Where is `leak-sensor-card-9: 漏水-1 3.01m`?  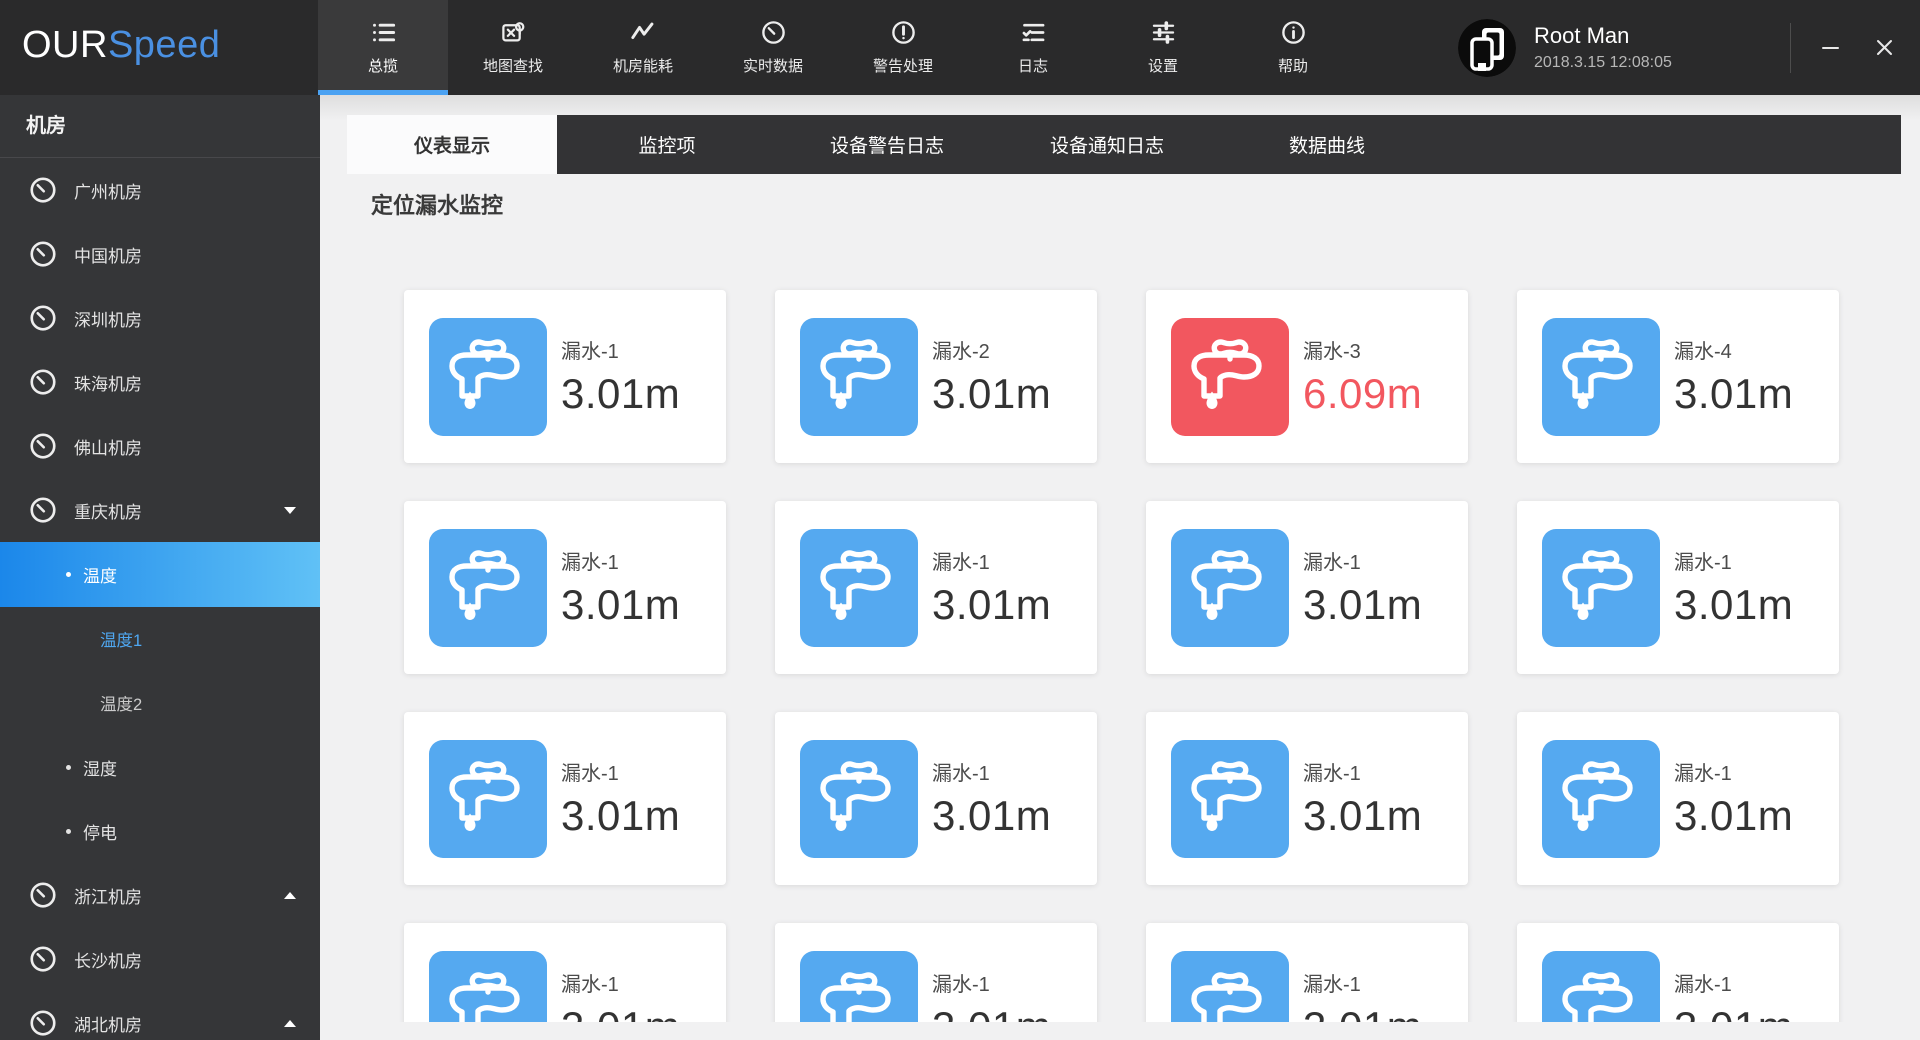
leak-sensor-card-9: 漏水-1 3.01m is located at coordinates (936, 798).